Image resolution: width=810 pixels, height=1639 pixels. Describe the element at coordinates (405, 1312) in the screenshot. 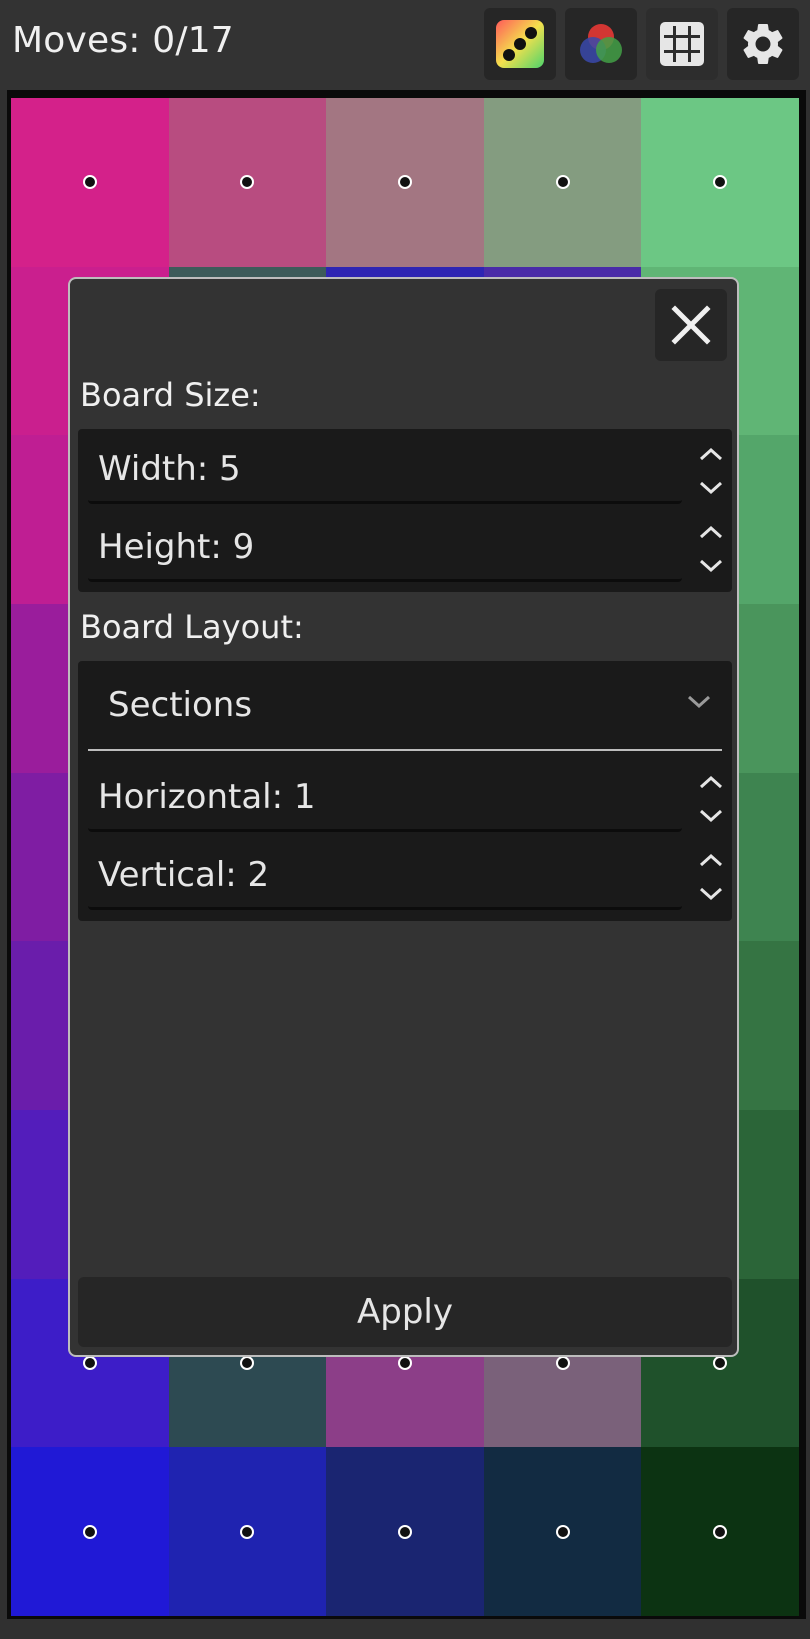

I see `apply-button: Apply` at that location.